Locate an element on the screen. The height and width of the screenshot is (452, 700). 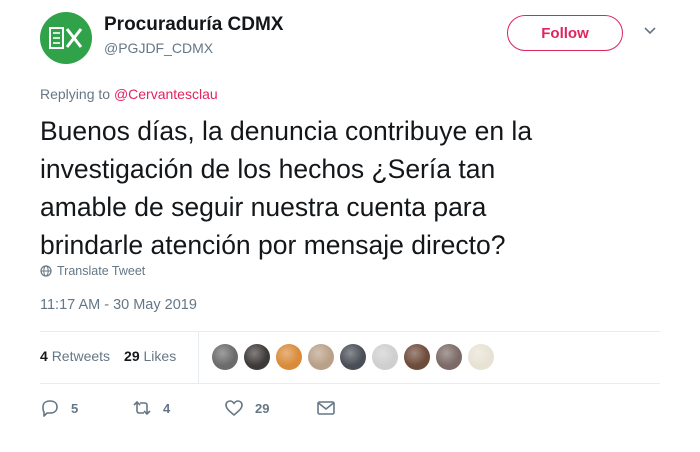
likes-stat: 29 Likes is located at coordinates (150, 356).